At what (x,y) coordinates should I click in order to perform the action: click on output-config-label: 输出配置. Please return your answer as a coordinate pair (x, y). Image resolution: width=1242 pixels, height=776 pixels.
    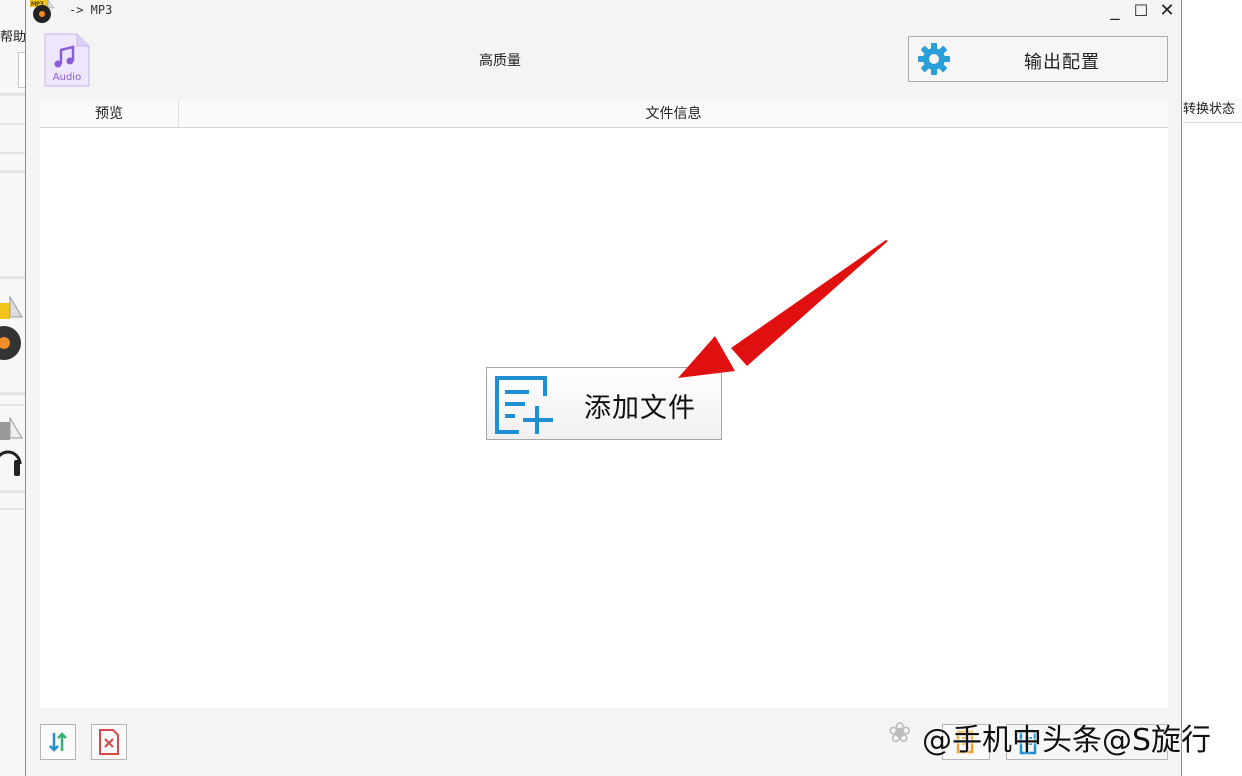
    Looking at the image, I should click on (1062, 62).